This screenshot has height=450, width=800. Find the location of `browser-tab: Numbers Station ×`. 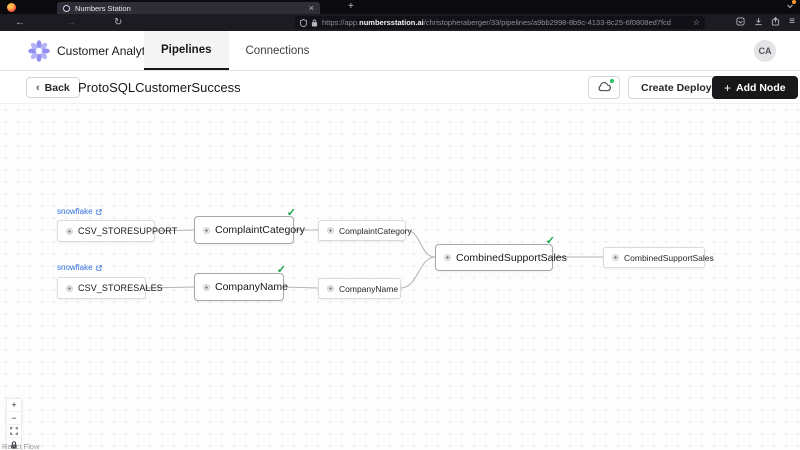

browser-tab: Numbers Station × is located at coordinates (188, 8).